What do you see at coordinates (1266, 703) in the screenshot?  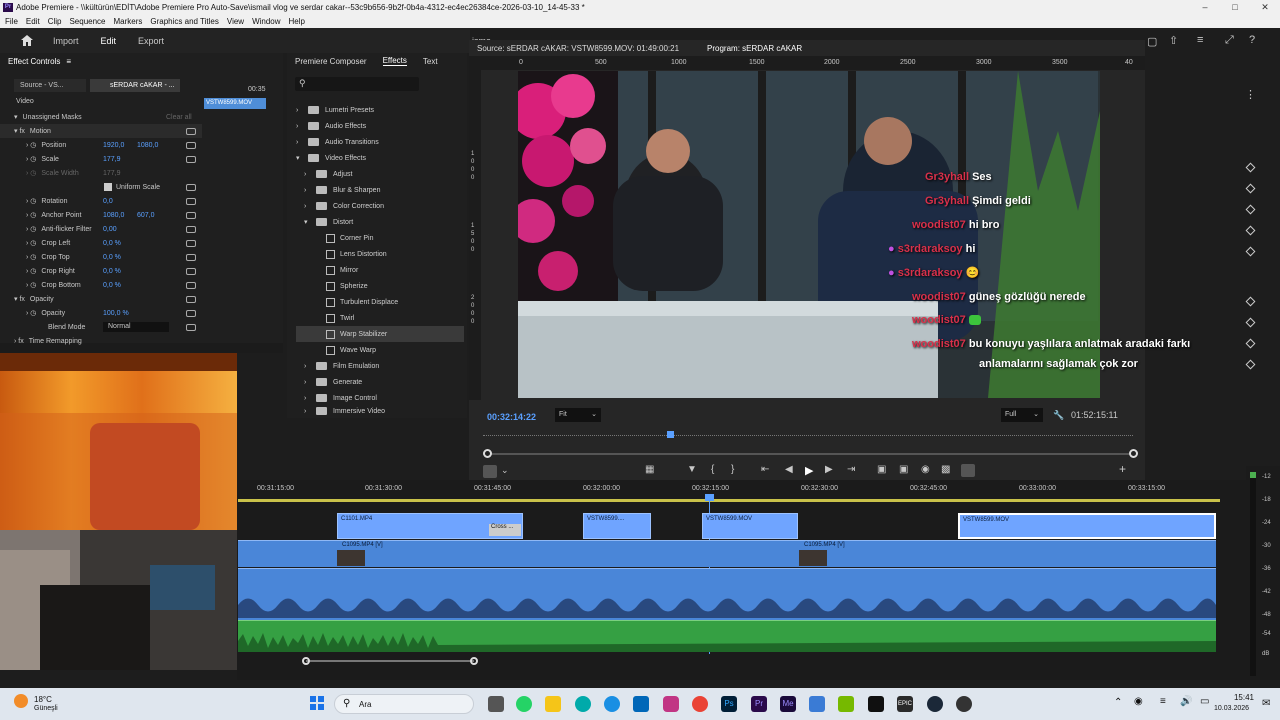 I see `notification-icon: ✉` at bounding box center [1266, 703].